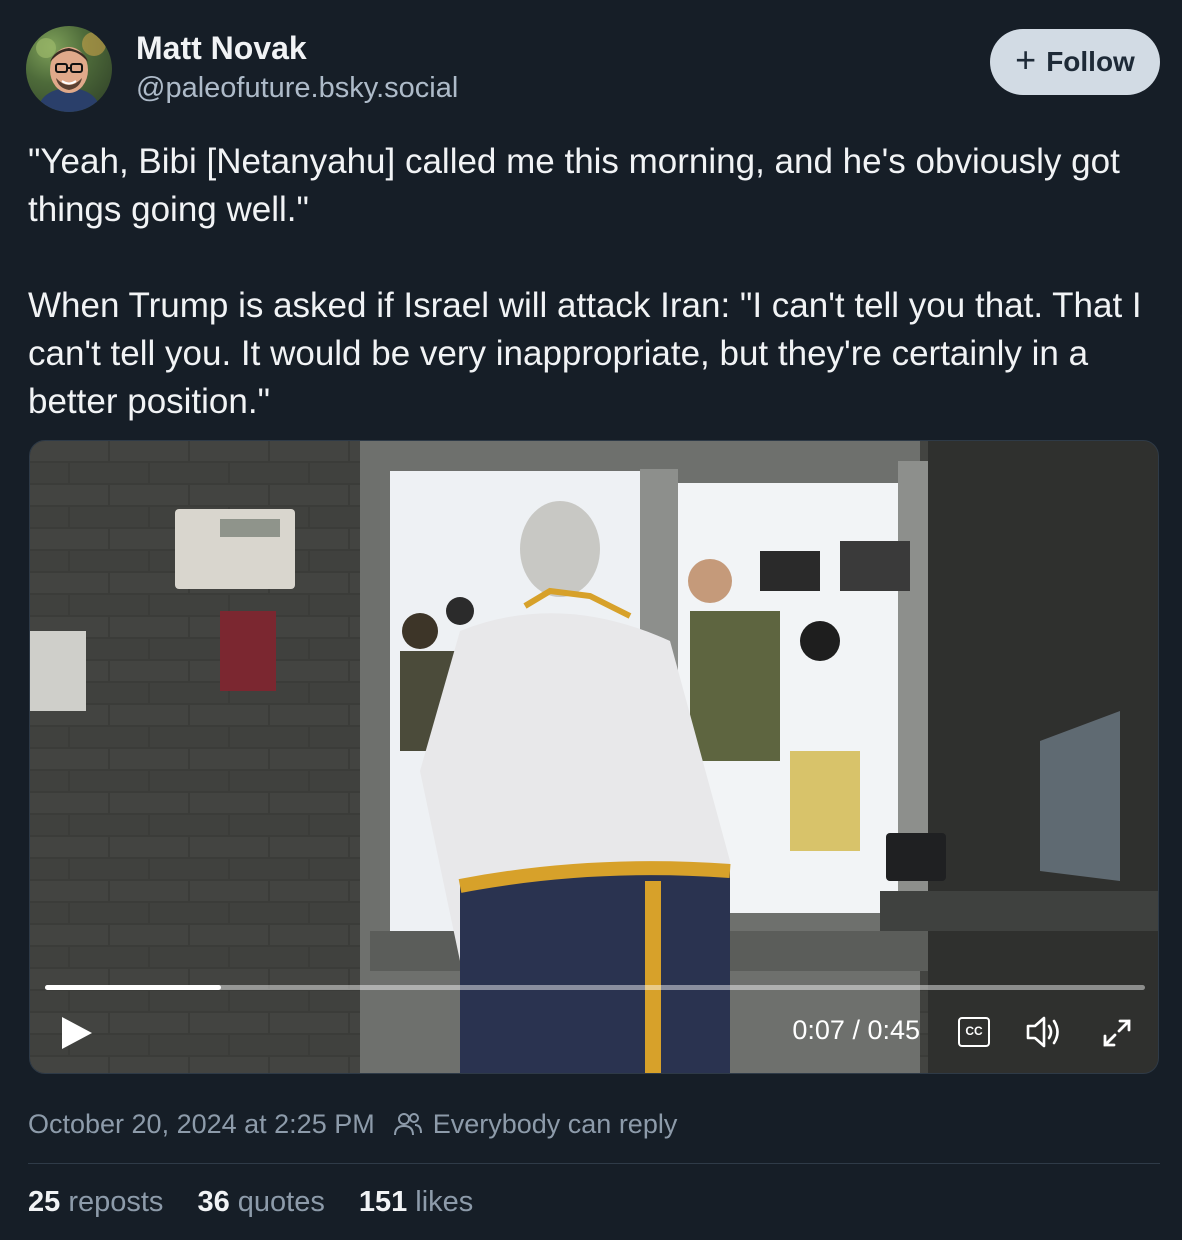 The image size is (1182, 1240). I want to click on quotes-label: quotes, so click(281, 1202).